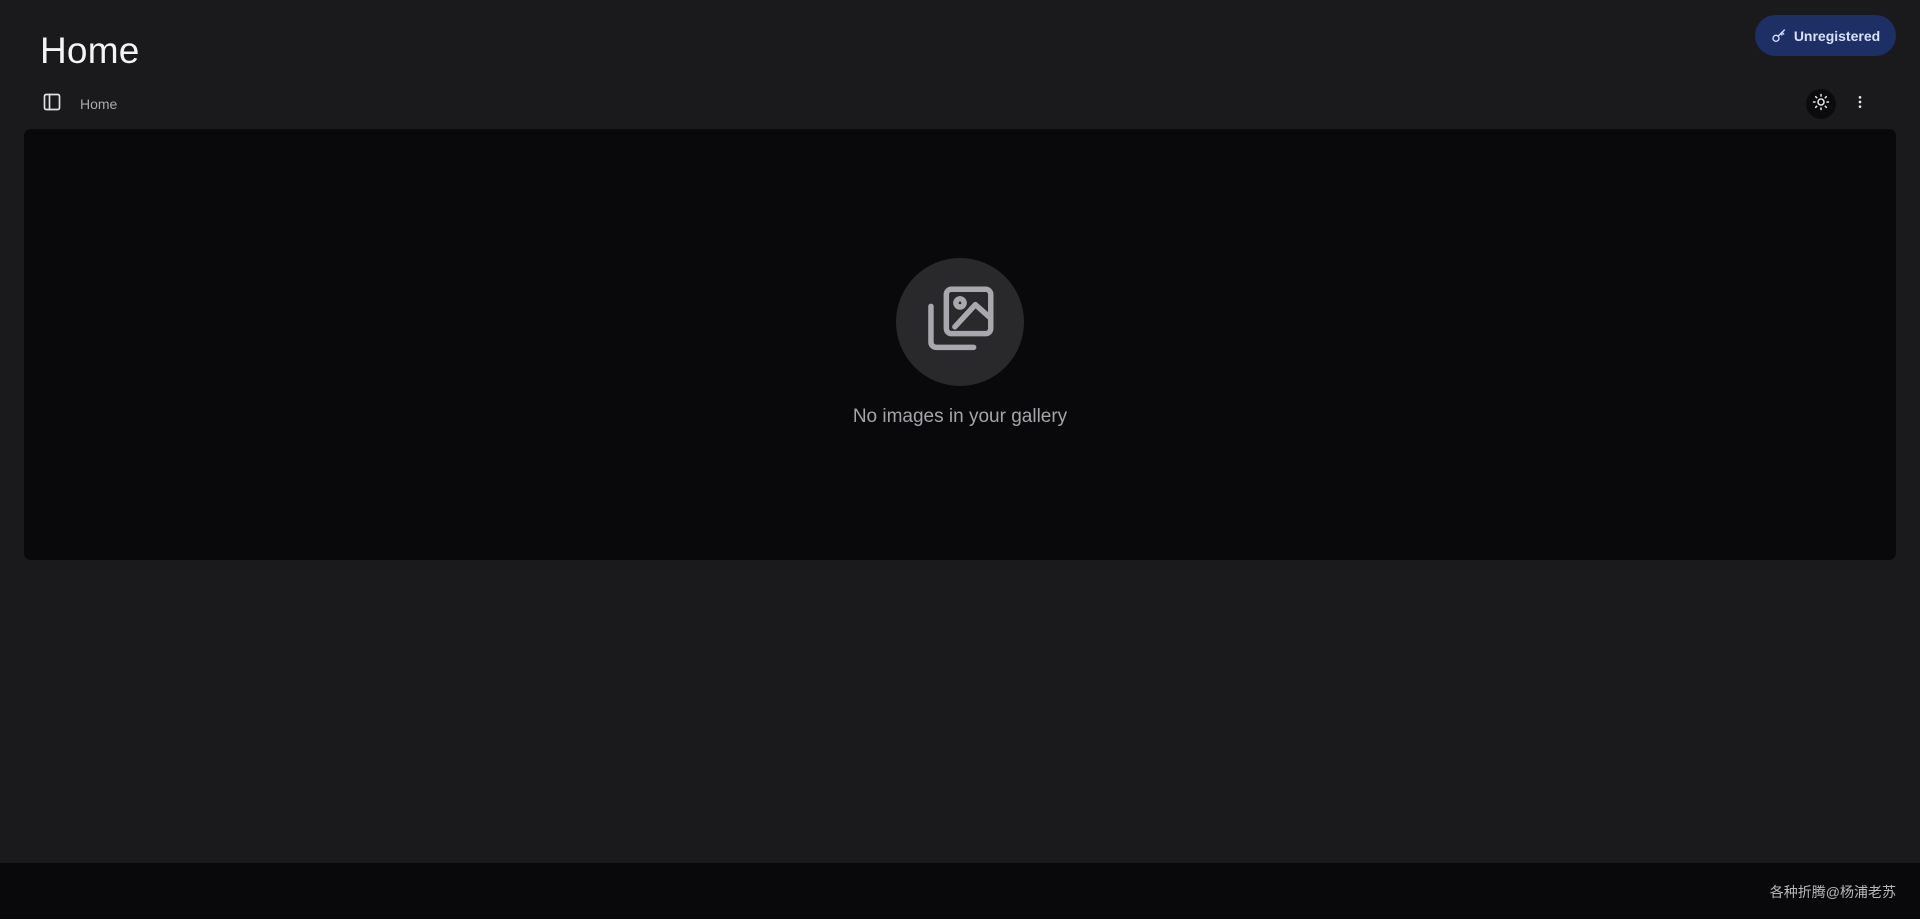  I want to click on page-title: Home, so click(90, 50).